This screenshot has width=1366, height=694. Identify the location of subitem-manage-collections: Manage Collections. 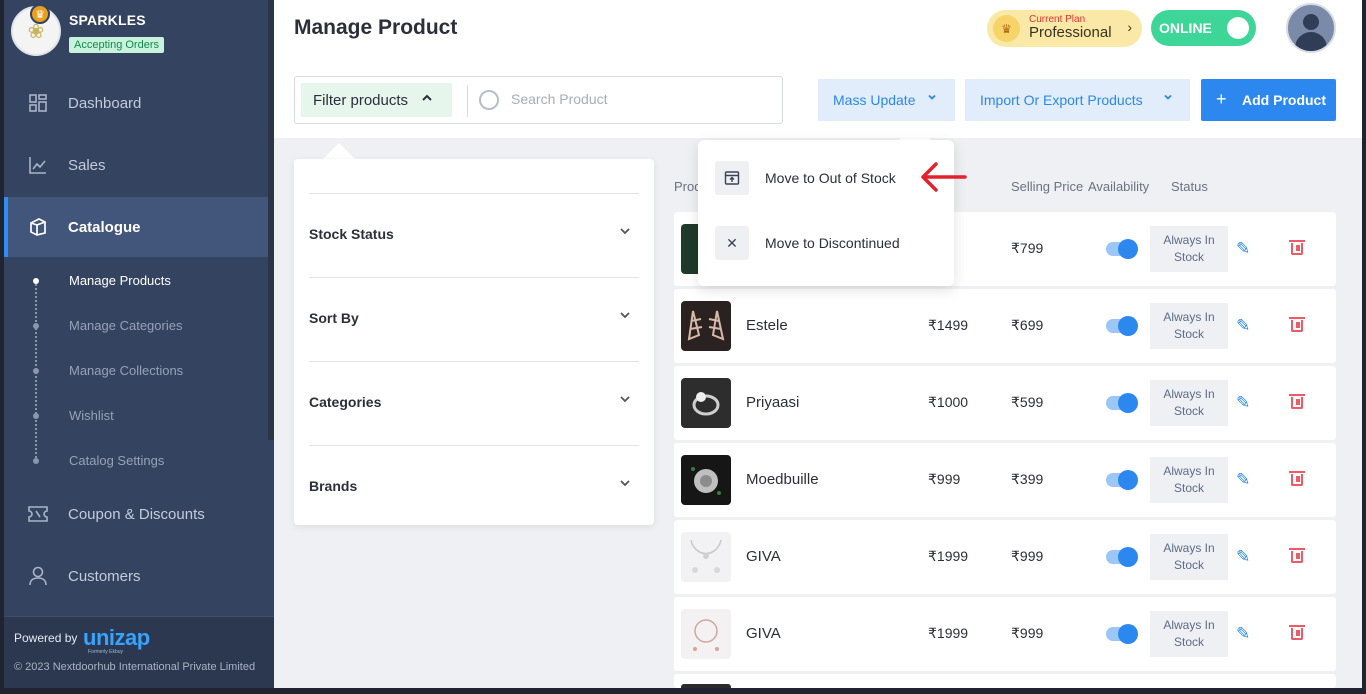
(126, 370).